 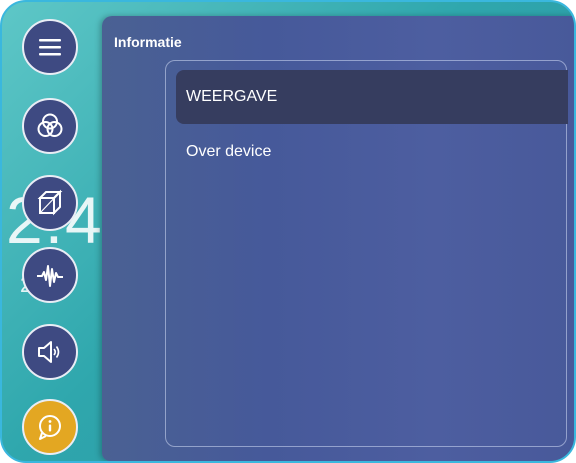 I want to click on menu-button, so click(x=50, y=47).